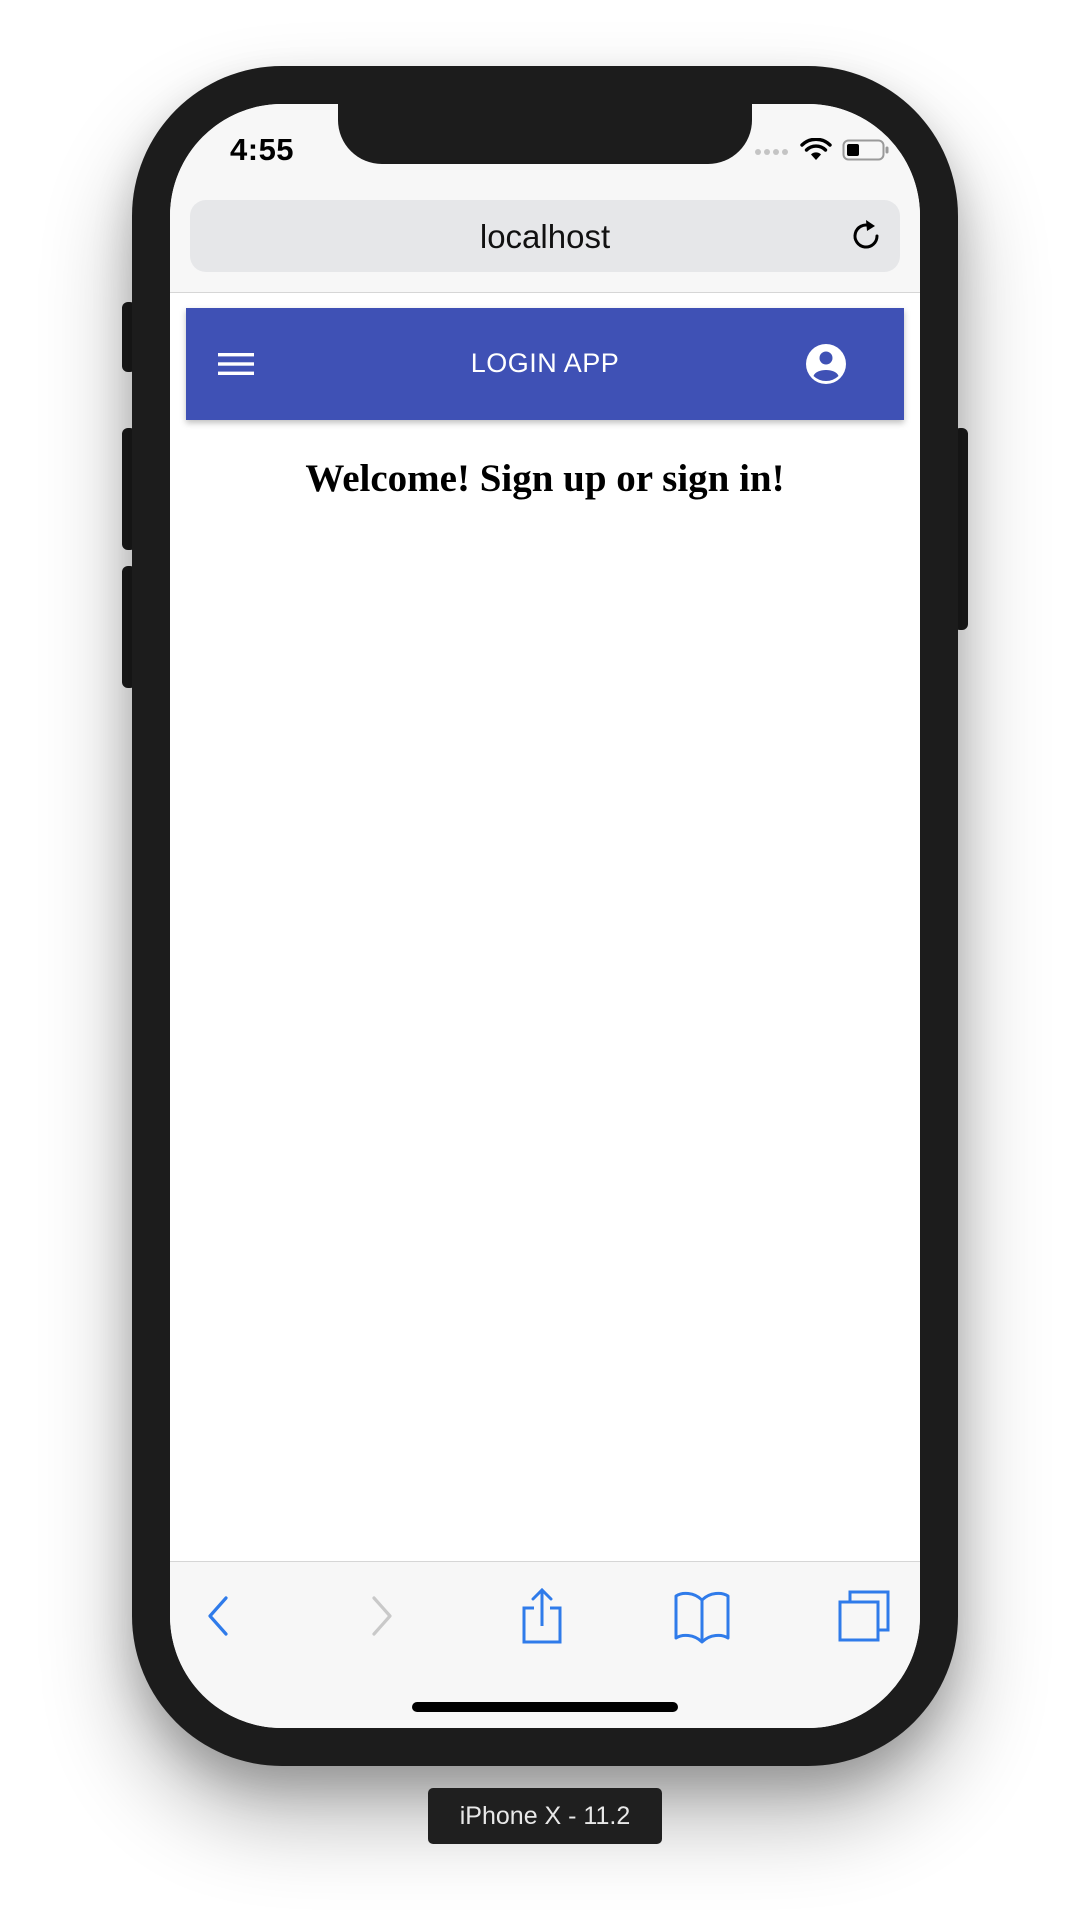  I want to click on home-indicator, so click(545, 1707).